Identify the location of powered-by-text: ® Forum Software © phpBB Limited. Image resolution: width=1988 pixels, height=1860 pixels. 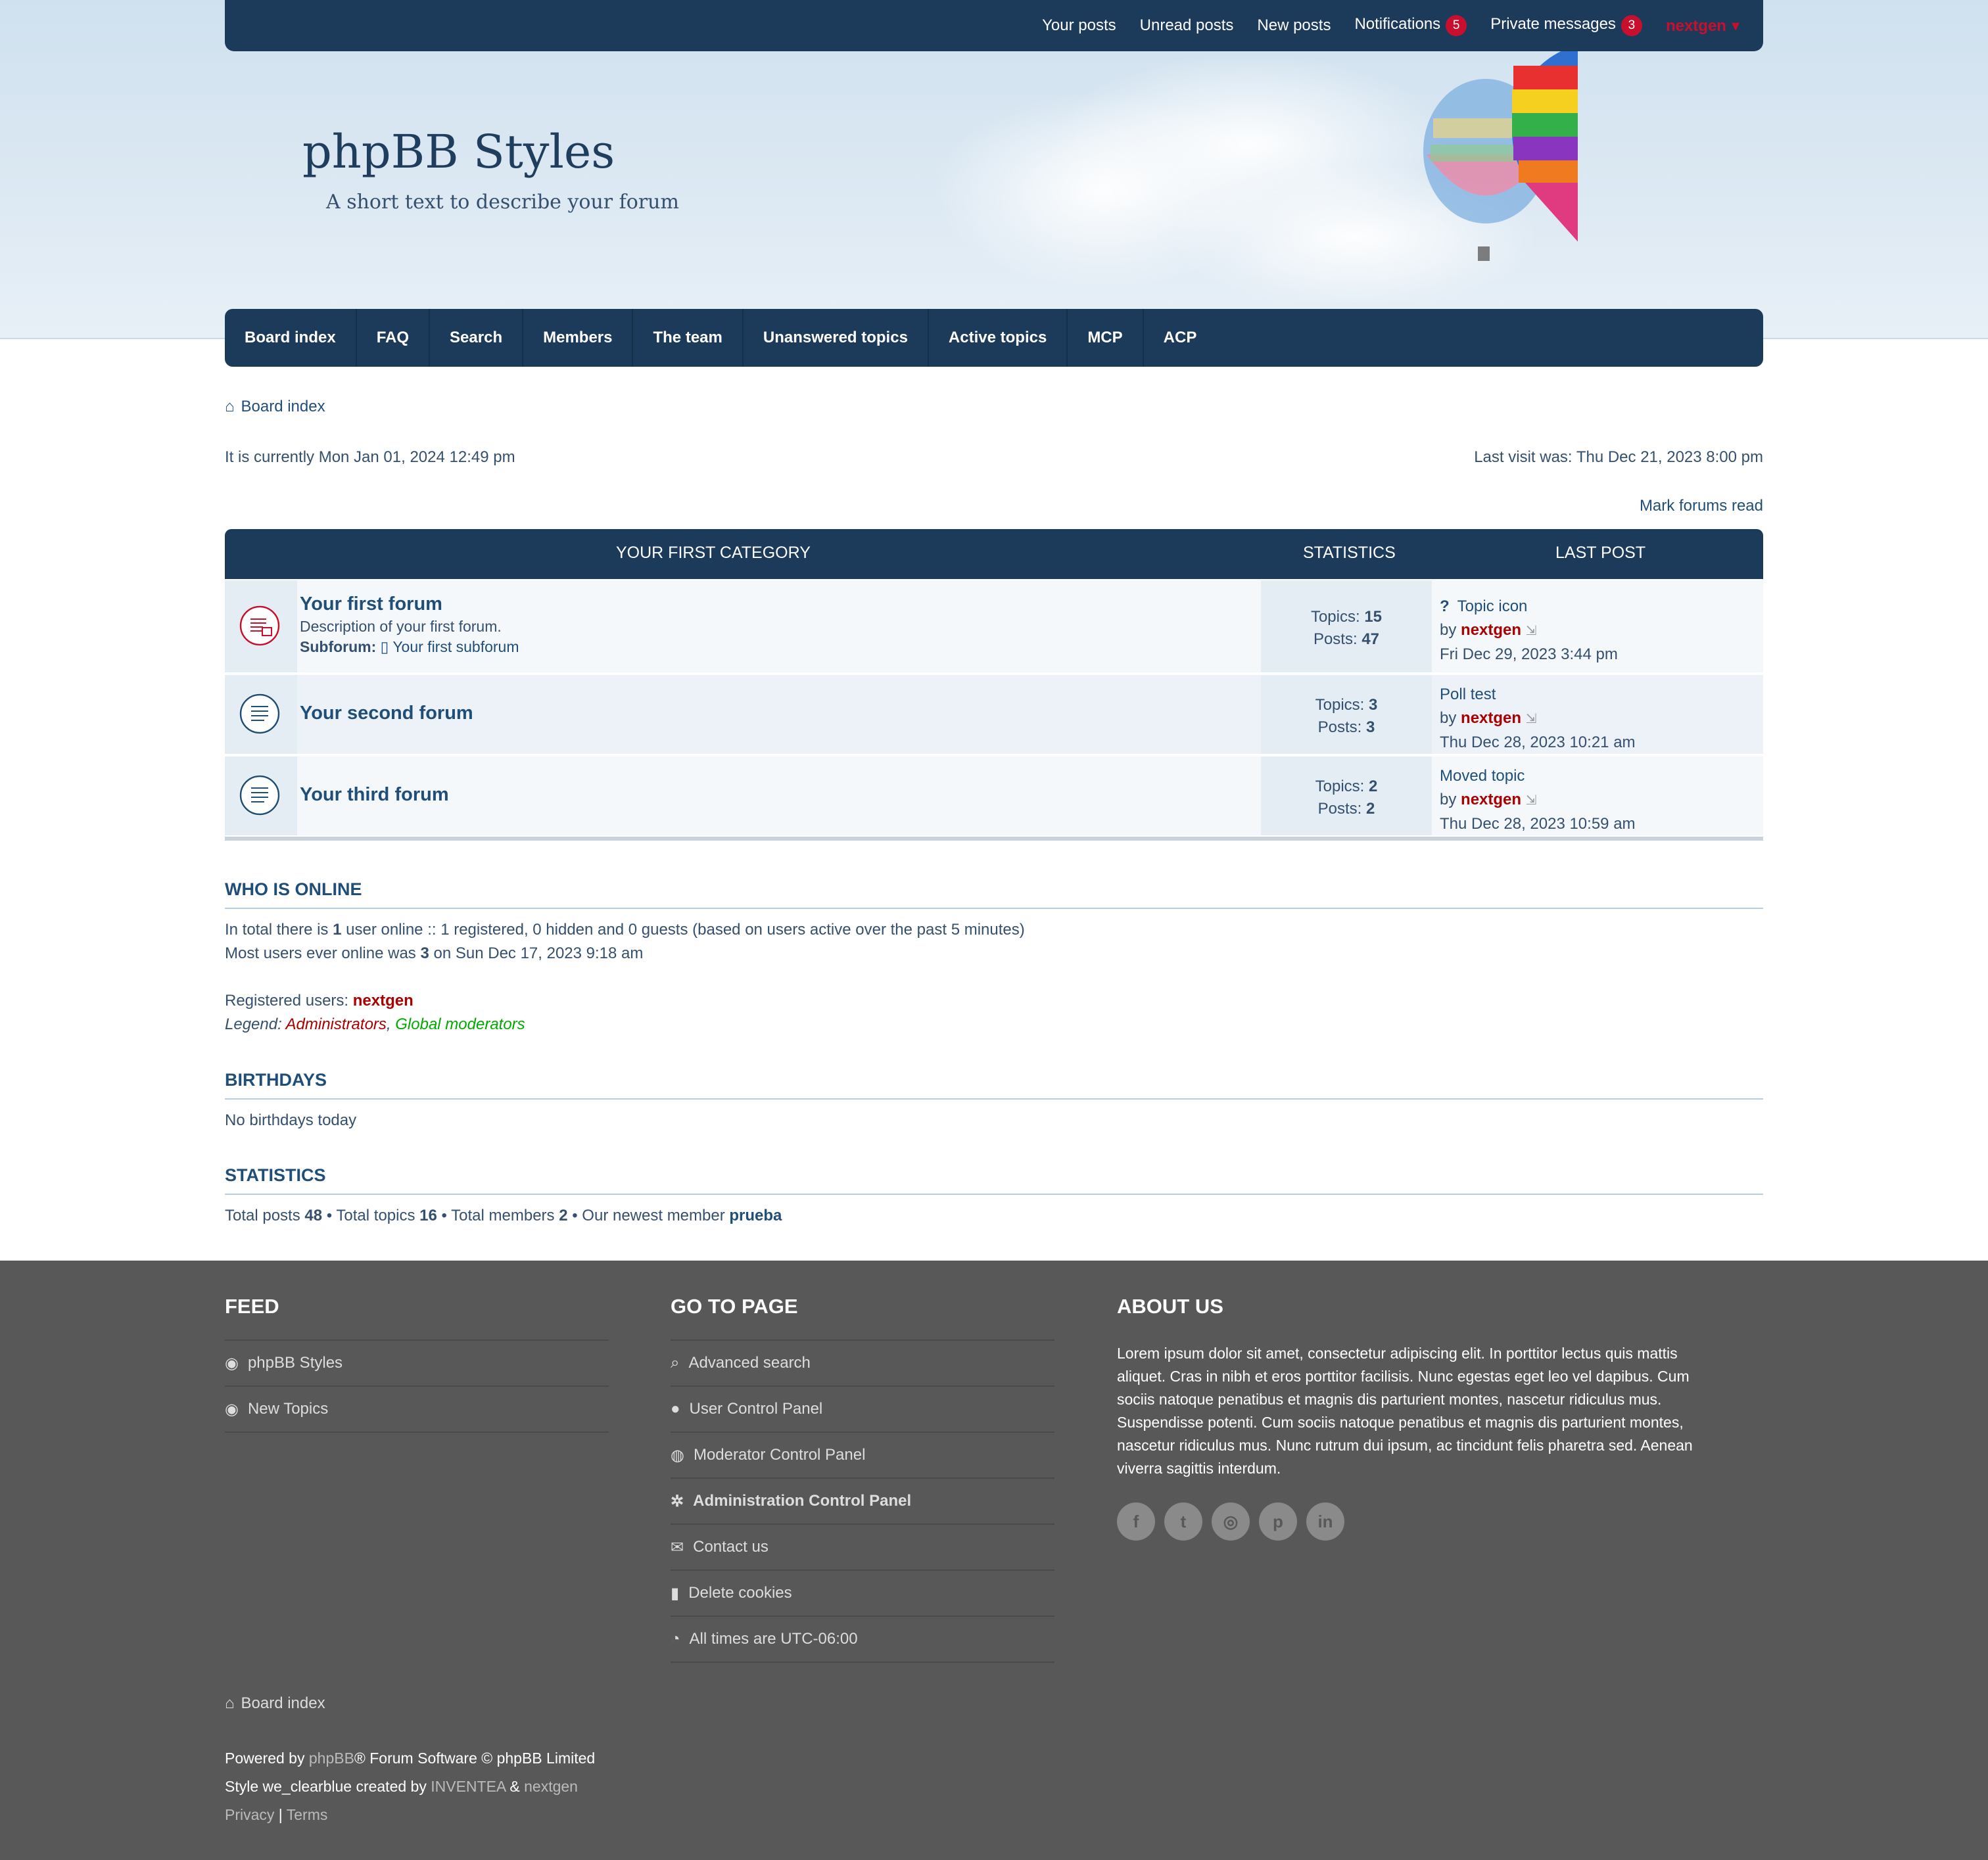
(475, 1759).